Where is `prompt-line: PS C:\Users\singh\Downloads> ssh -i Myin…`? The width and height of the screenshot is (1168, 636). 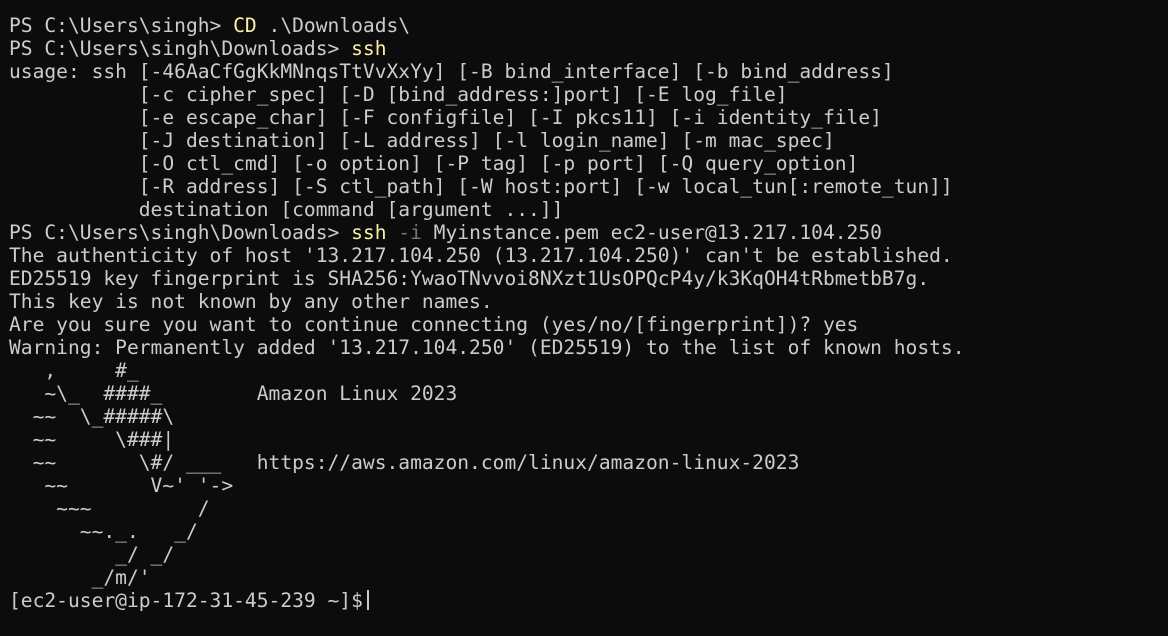
prompt-line: PS C:\Users\singh\Downloads> ssh -i Myin… is located at coordinates (588, 232).